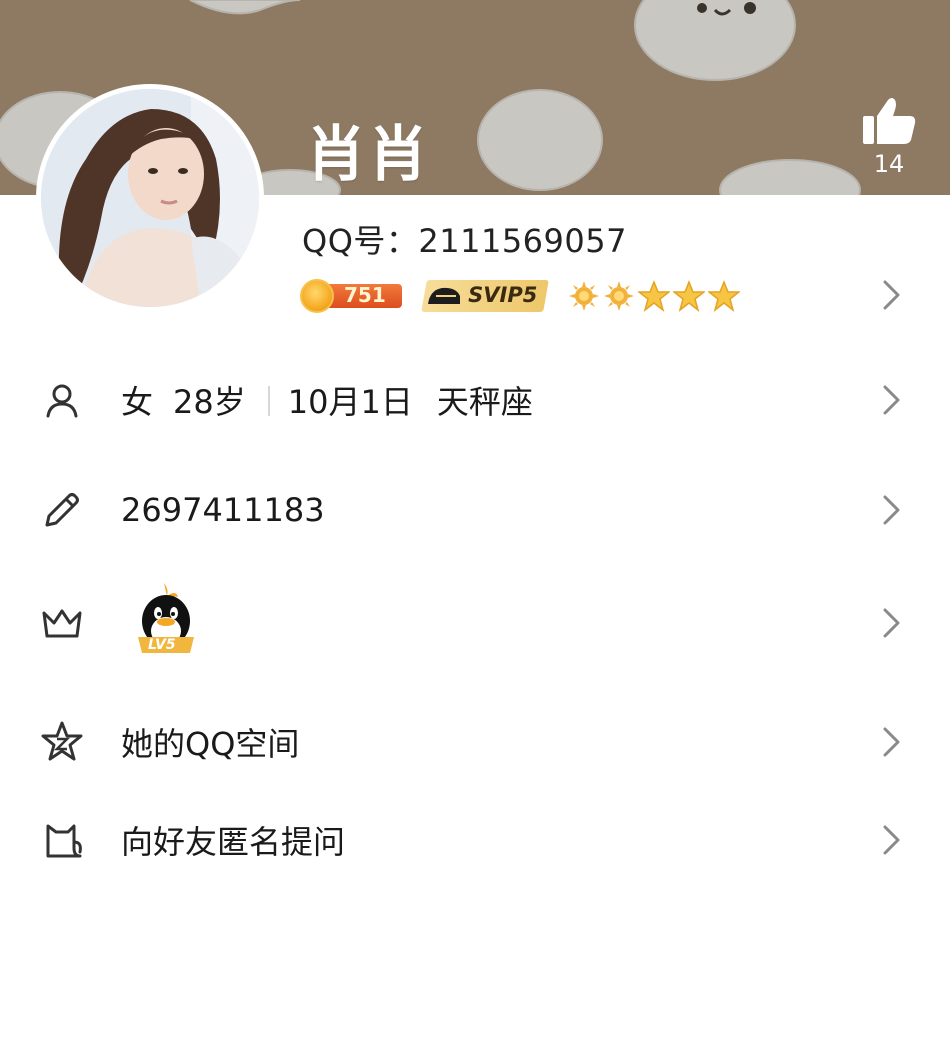  Describe the element at coordinates (475, 623) in the screenshot. I see `vip-row: LV5` at that location.